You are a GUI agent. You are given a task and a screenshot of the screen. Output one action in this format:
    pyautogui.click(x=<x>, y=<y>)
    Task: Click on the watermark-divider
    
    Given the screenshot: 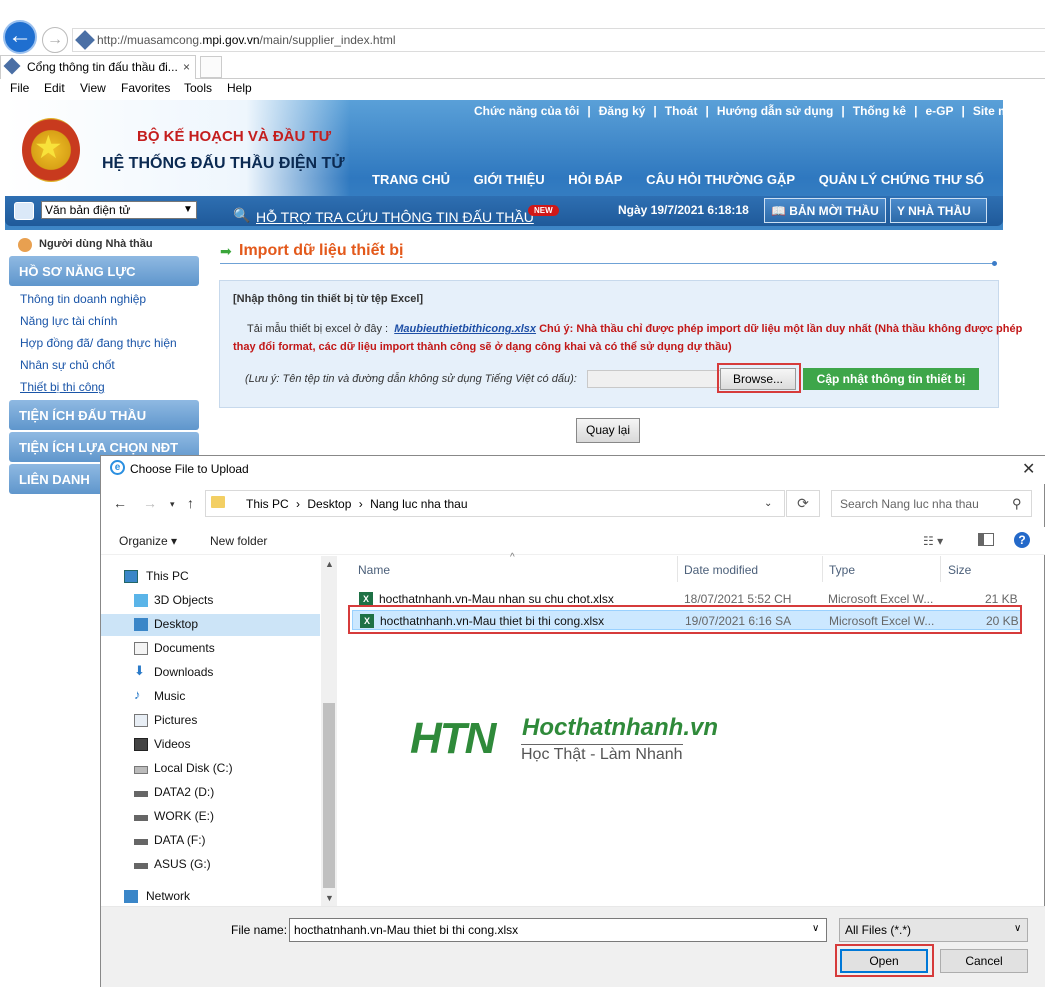 What is the action you would take?
    pyautogui.click(x=602, y=744)
    